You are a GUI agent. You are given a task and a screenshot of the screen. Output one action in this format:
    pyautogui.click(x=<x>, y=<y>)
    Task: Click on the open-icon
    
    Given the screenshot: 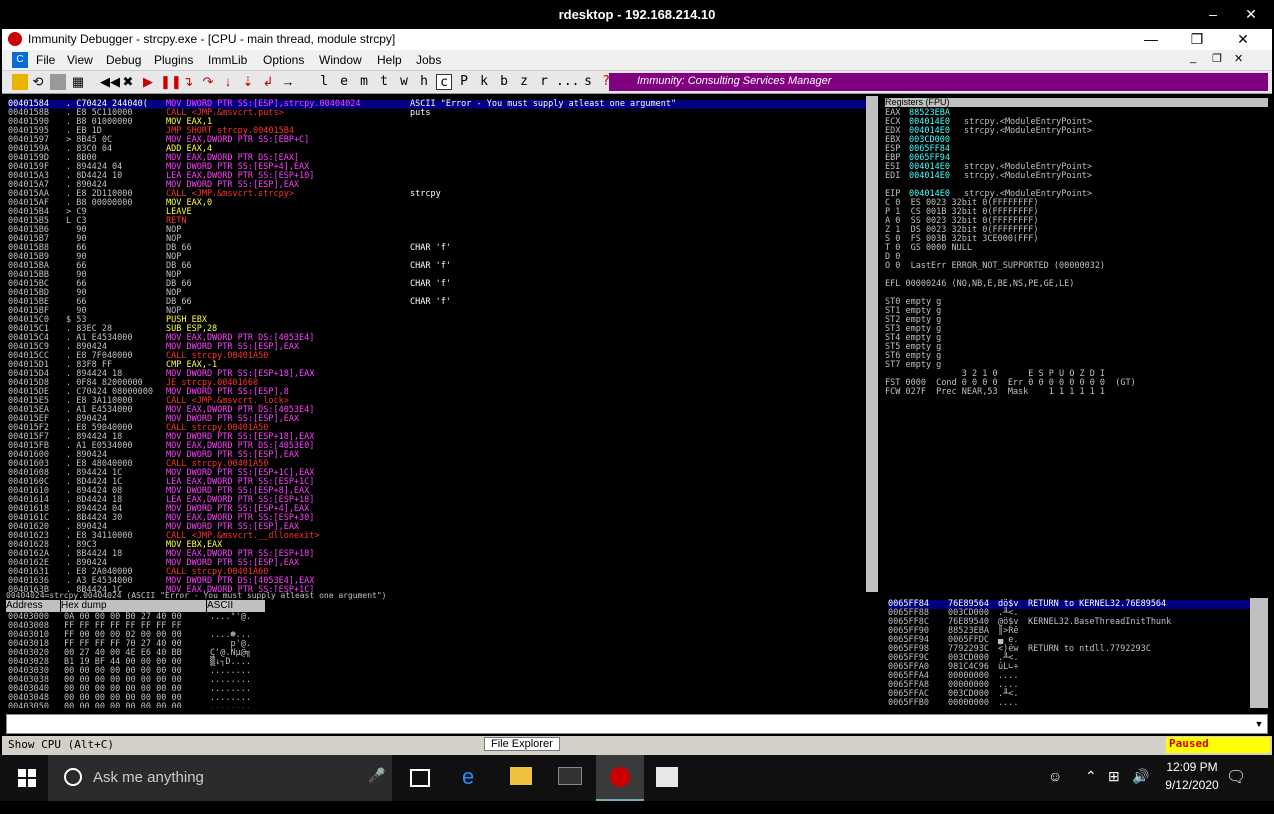 What is the action you would take?
    pyautogui.click(x=20, y=82)
    